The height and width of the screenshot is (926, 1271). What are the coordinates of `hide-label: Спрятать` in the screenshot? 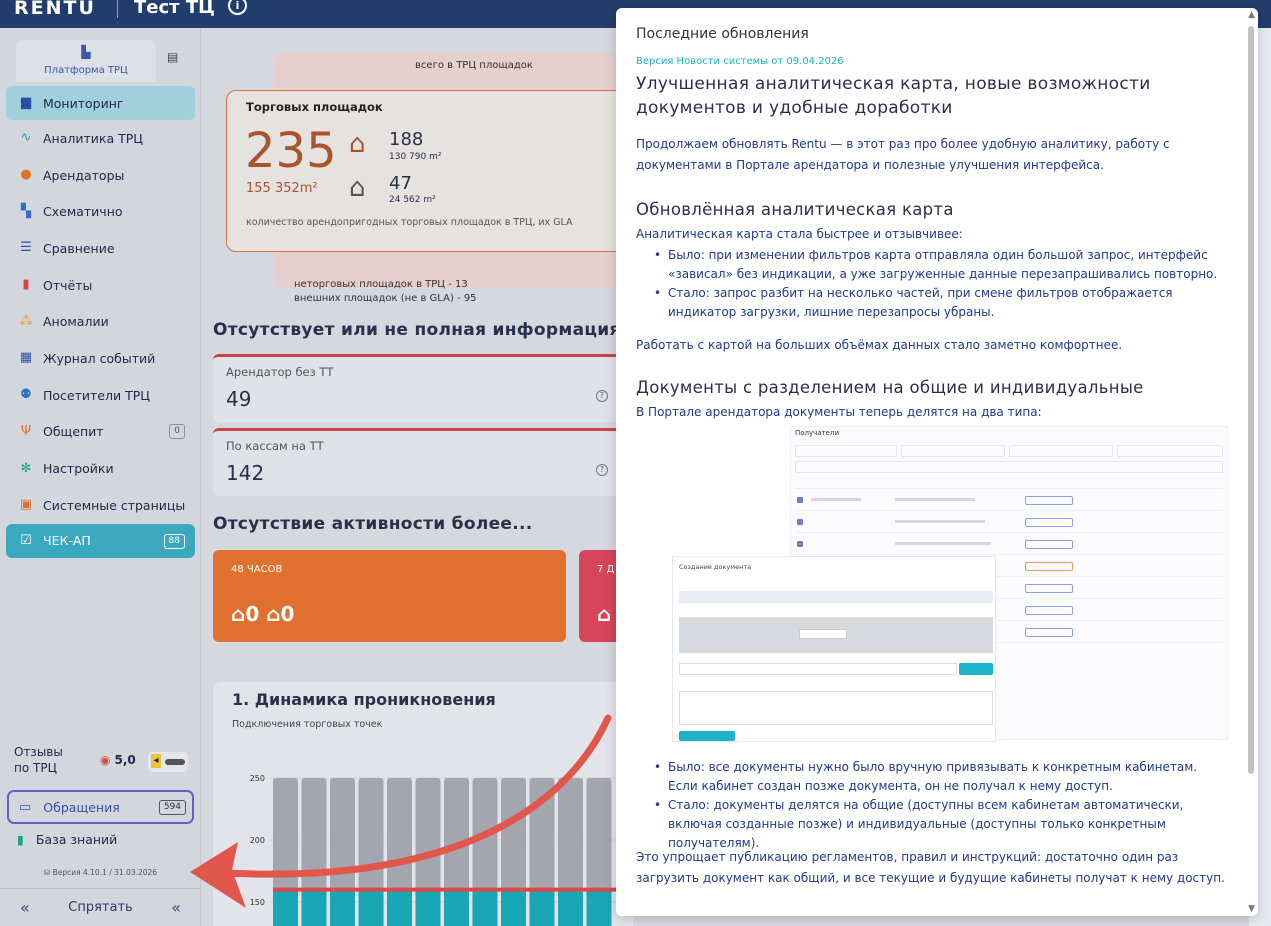 It's located at (100, 907).